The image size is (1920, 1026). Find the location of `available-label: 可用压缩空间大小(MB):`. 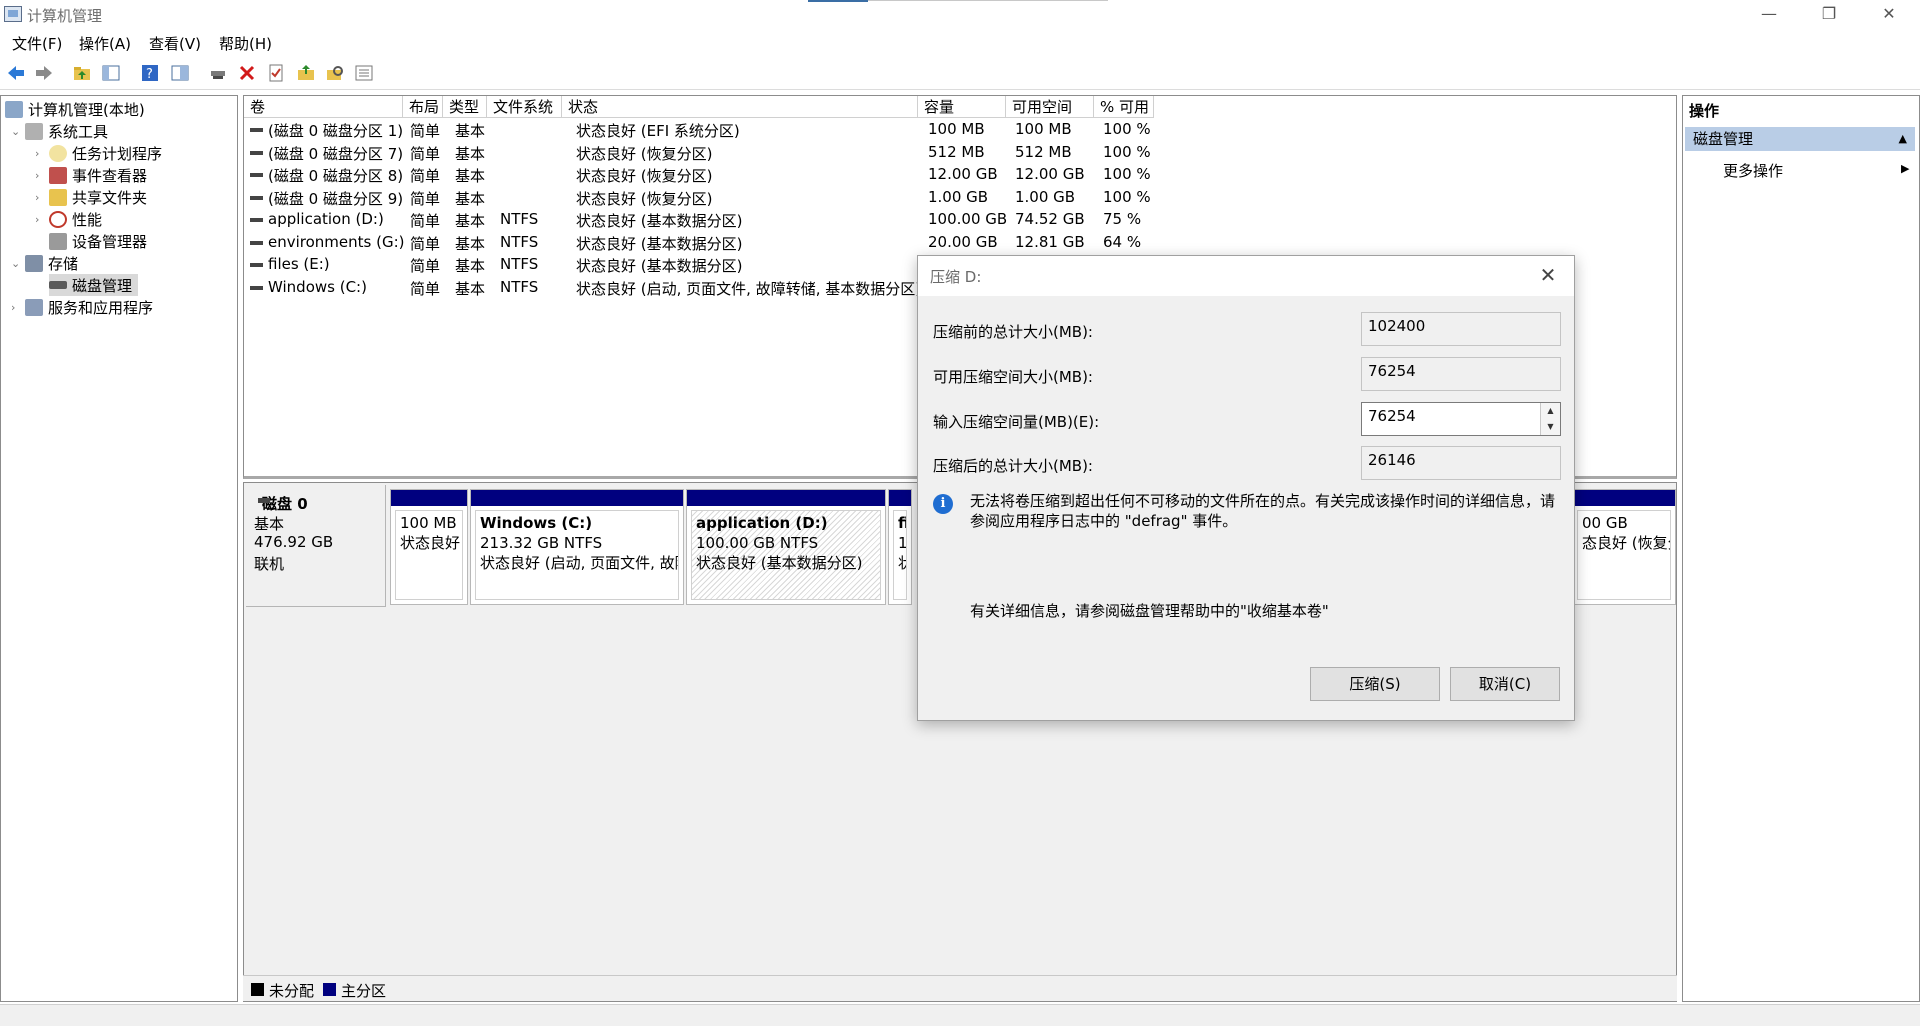

available-label: 可用压缩空间大小(MB): is located at coordinates (1013, 377).